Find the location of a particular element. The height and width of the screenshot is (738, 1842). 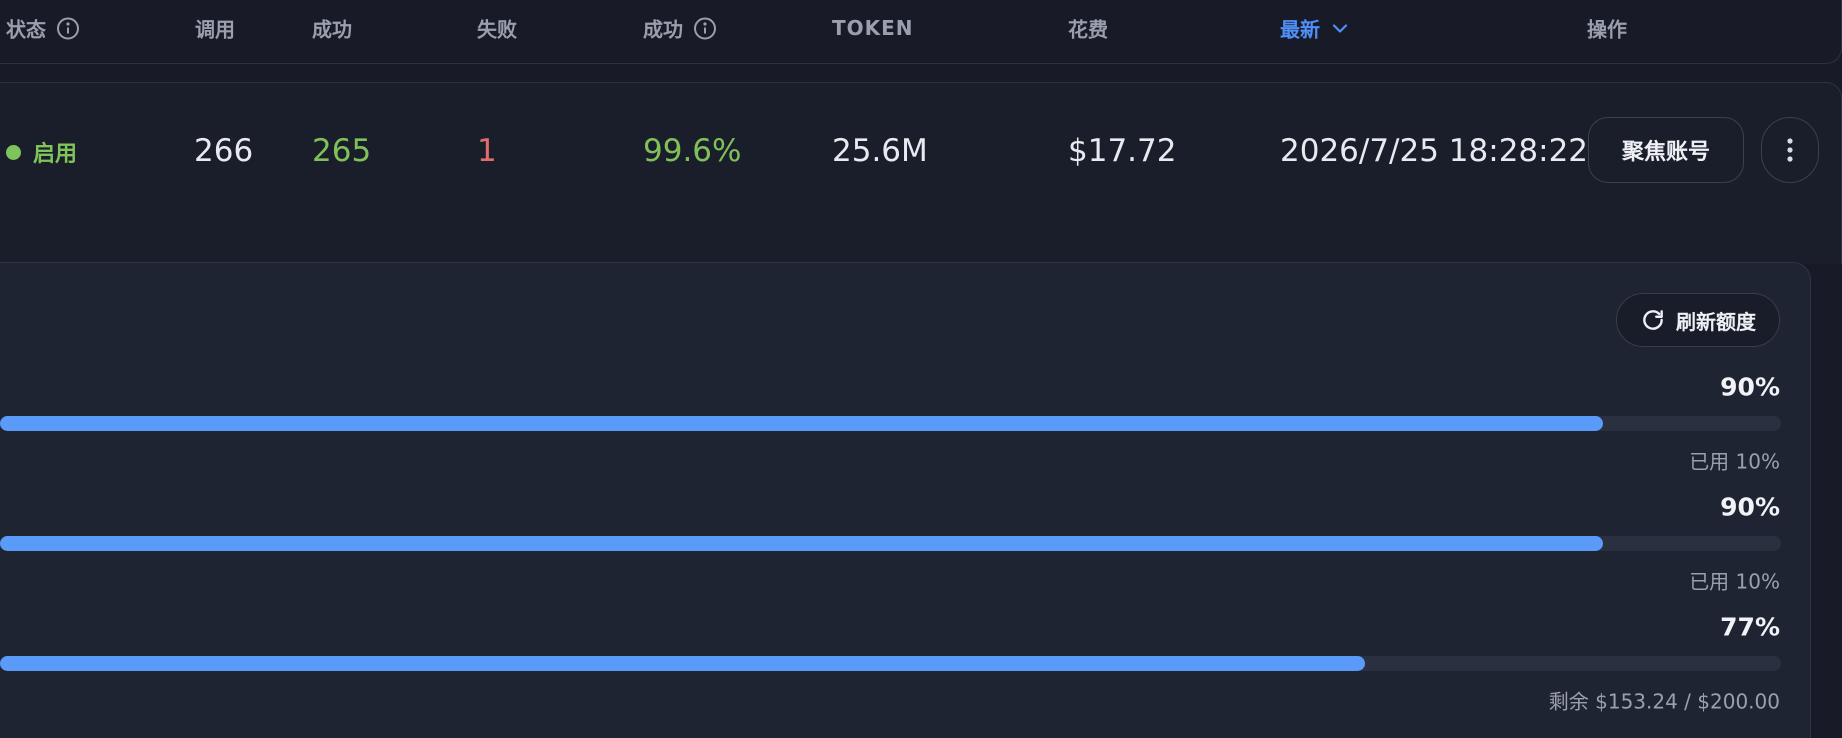

quota-percent-label: 77% is located at coordinates (1750, 627).